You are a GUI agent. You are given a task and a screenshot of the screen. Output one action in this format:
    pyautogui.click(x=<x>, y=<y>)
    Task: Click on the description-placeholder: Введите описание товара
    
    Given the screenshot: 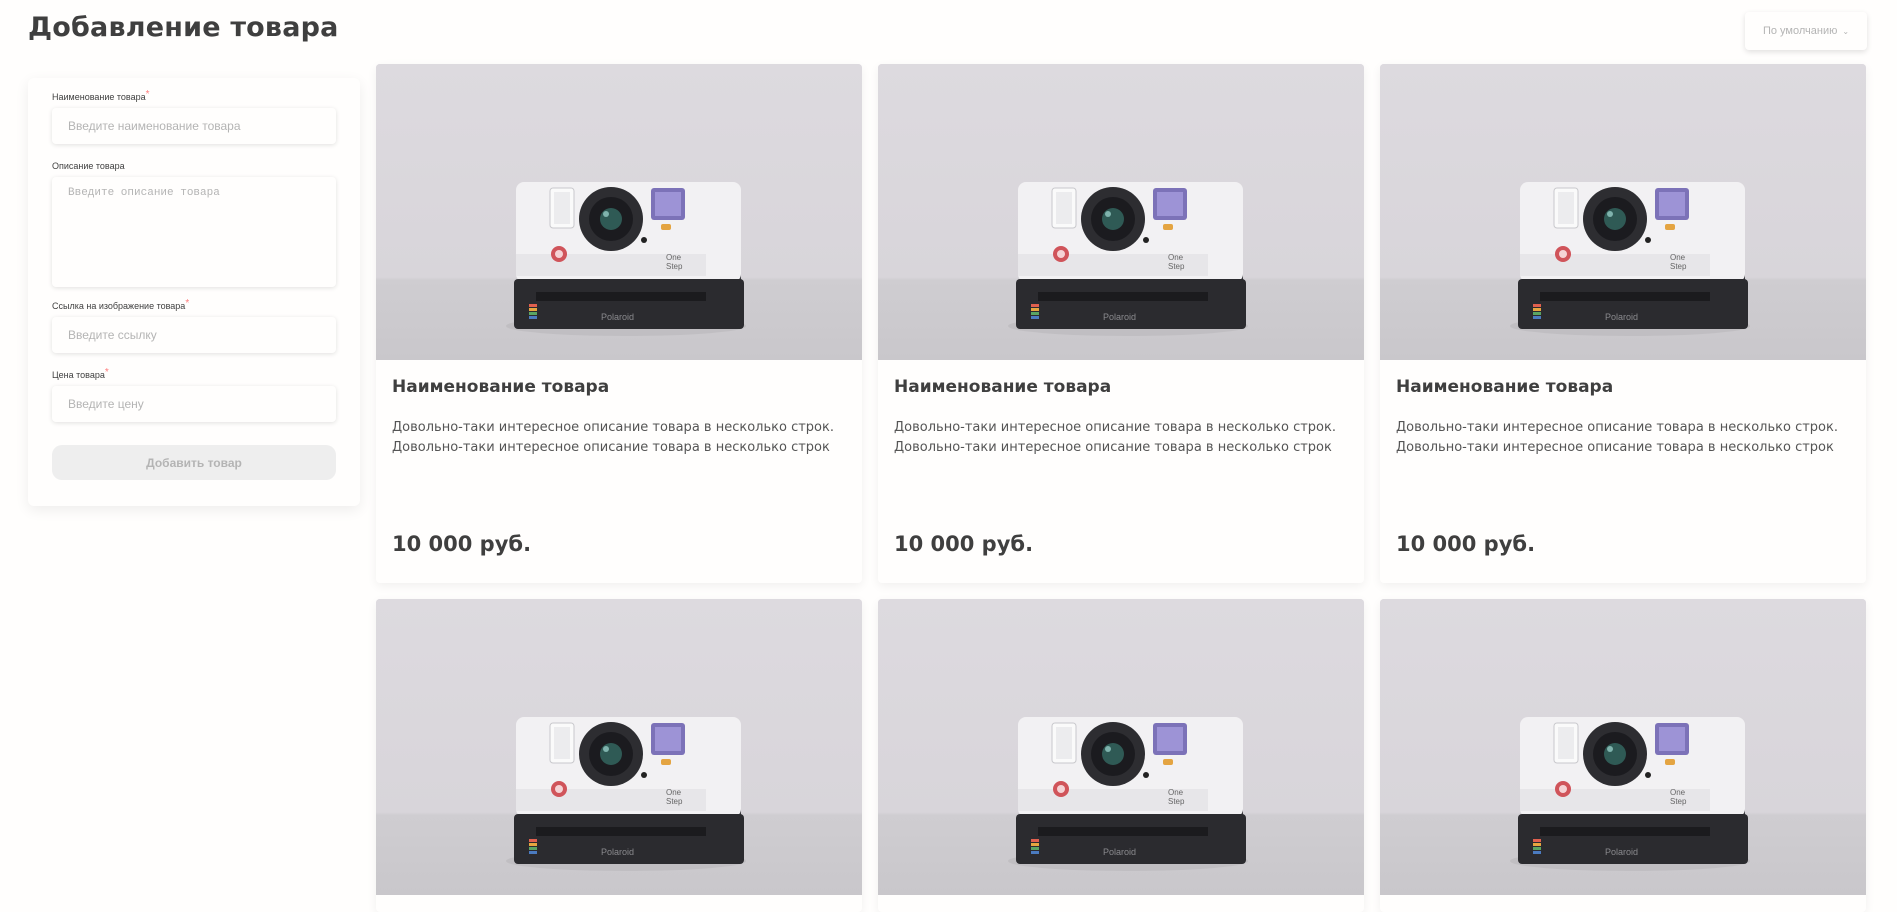 What is the action you would take?
    pyautogui.click(x=144, y=193)
    